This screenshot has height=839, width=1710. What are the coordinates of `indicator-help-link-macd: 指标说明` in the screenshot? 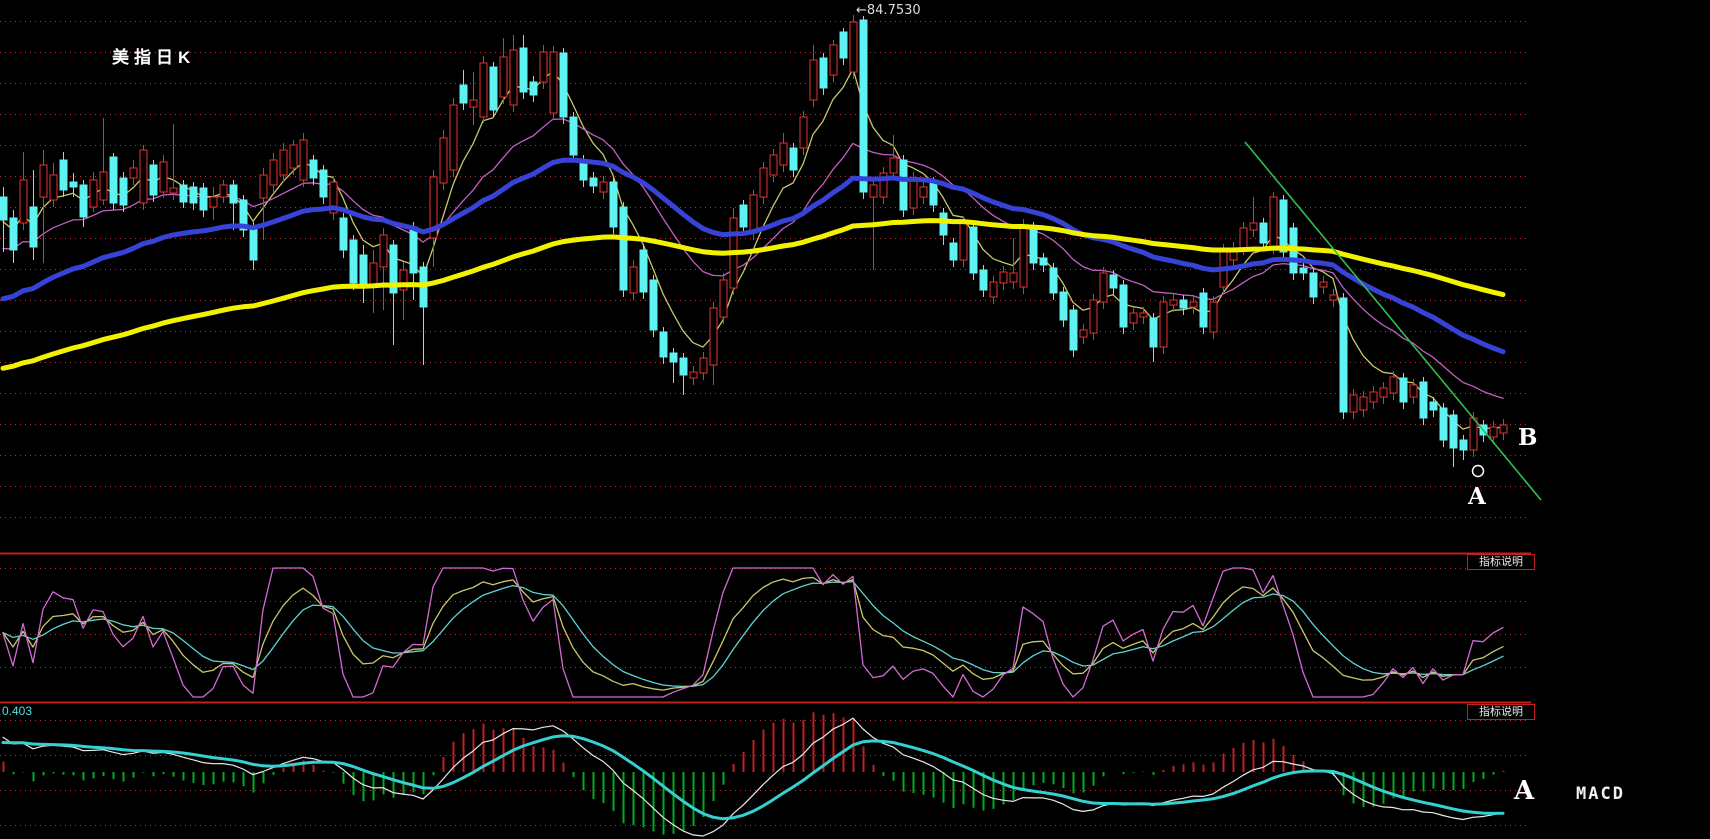 It's located at (1501, 712).